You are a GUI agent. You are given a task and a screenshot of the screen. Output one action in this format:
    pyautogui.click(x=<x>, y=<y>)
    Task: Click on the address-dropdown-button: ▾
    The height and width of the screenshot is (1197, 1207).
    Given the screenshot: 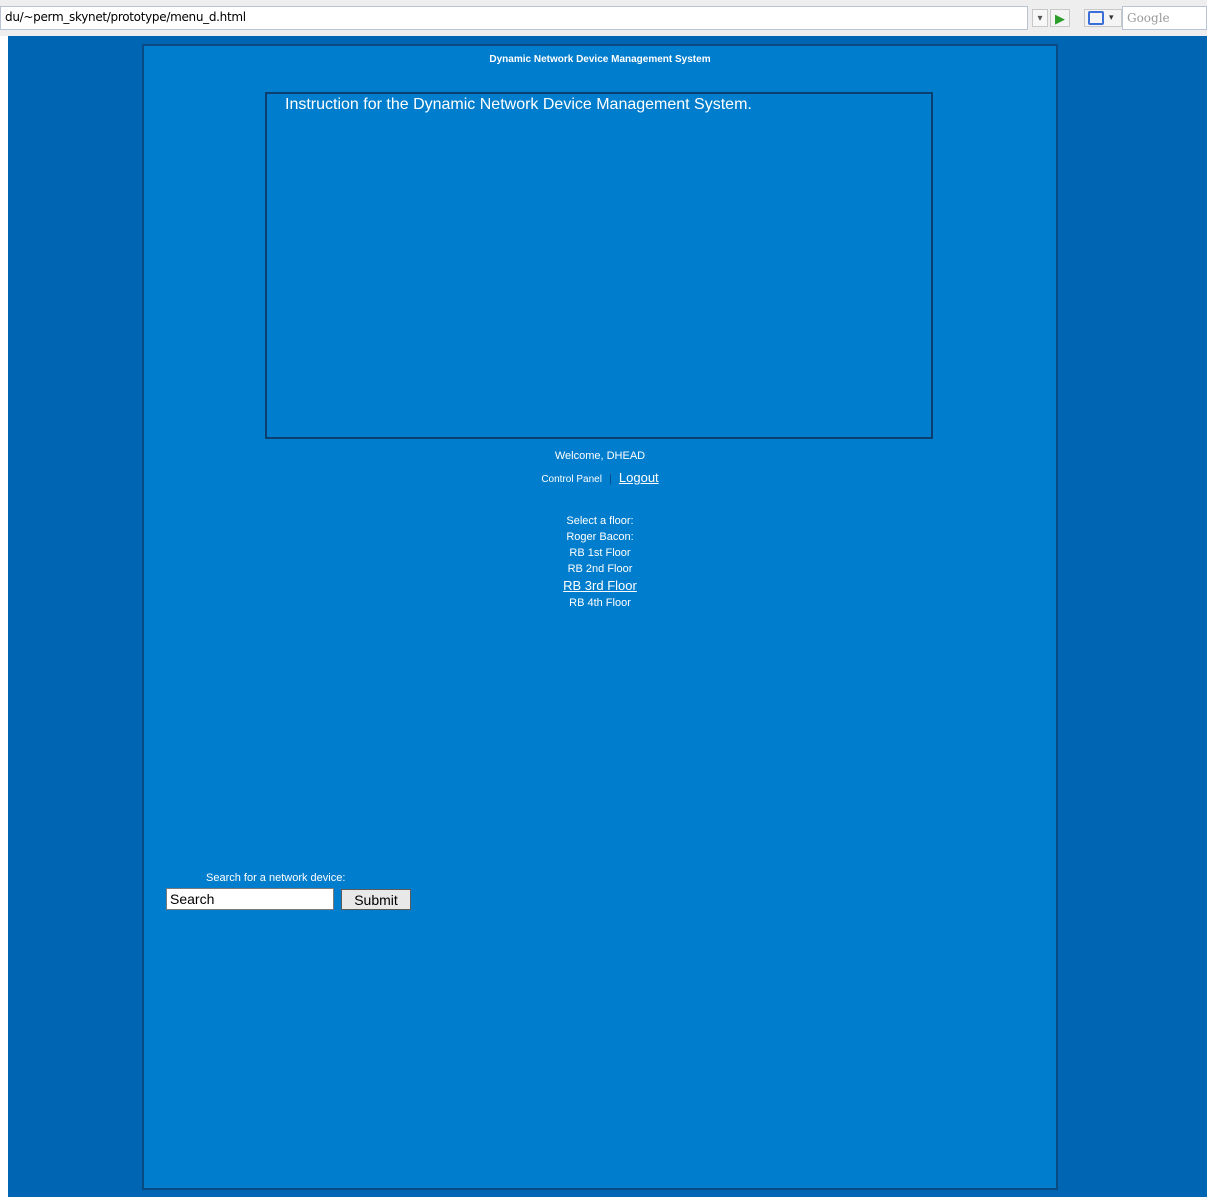 What is the action you would take?
    pyautogui.click(x=1040, y=18)
    